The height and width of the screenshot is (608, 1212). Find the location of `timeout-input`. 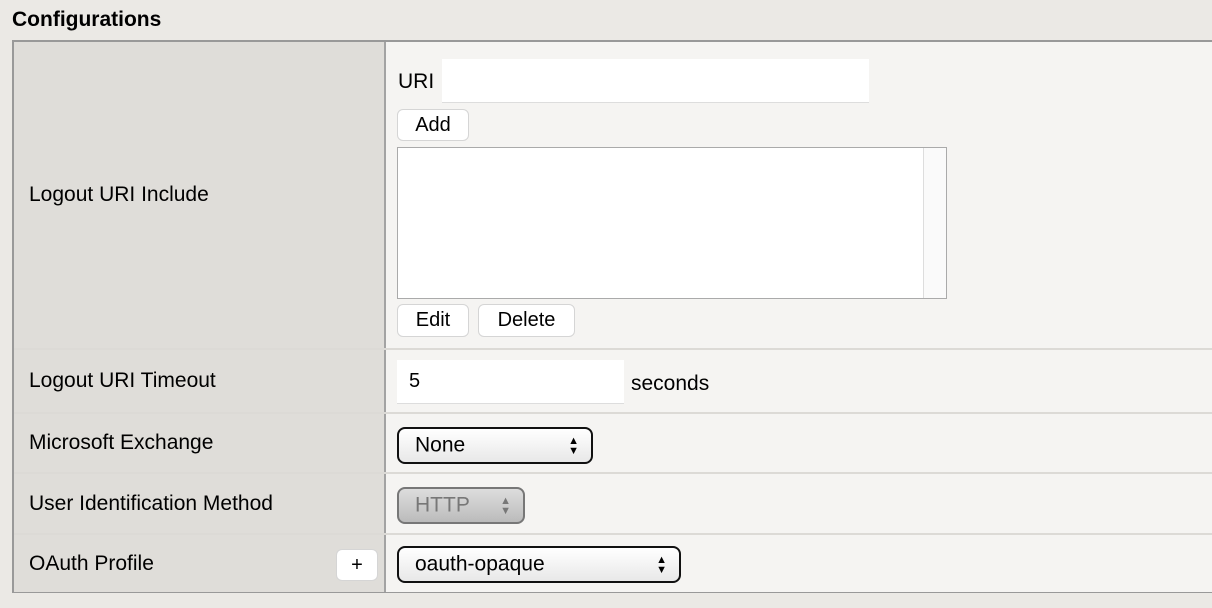

timeout-input is located at coordinates (510, 382).